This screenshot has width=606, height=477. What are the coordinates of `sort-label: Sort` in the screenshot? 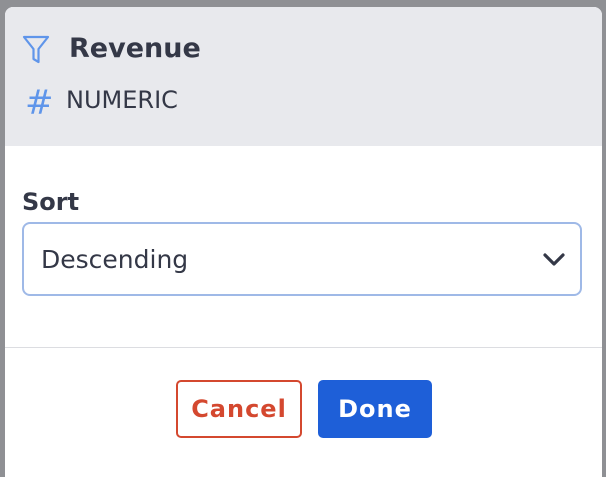 It's located at (51, 202).